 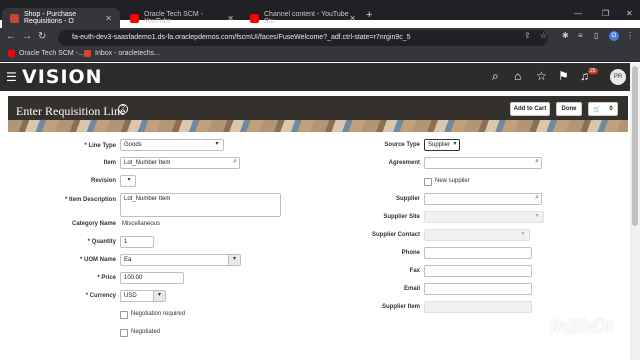 What do you see at coordinates (527, 35) in the screenshot?
I see `share-icon: ⇪` at bounding box center [527, 35].